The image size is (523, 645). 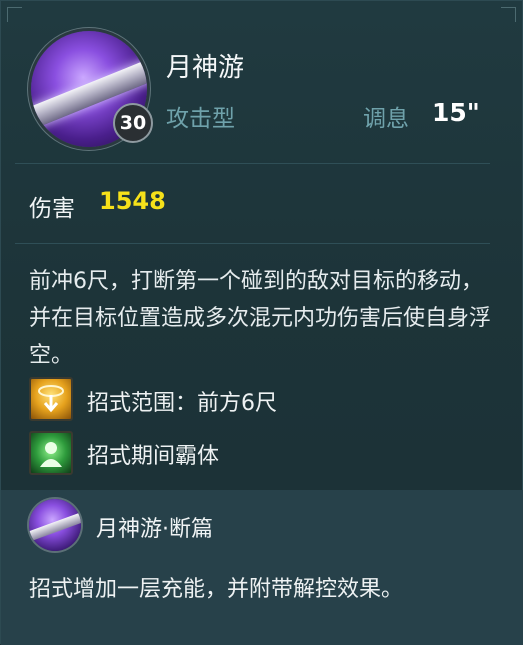 I want to click on damage-value: 1548, so click(x=132, y=201).